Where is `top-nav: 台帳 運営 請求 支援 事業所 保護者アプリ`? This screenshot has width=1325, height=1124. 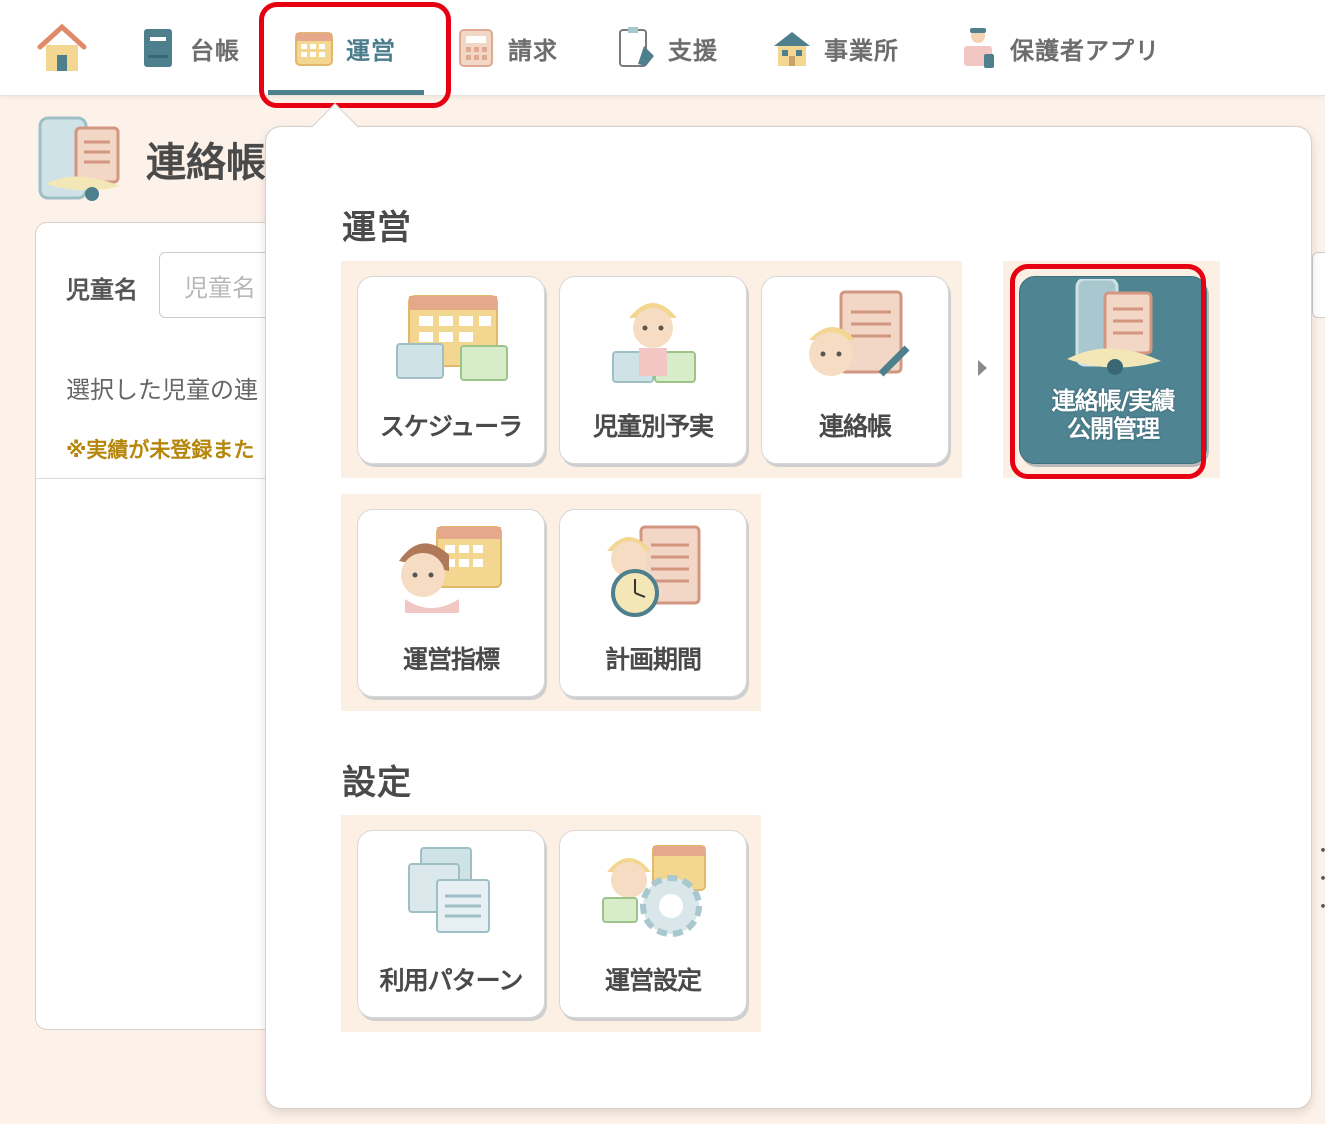 top-nav: 台帳 運営 請求 支援 事業所 保護者アプリ is located at coordinates (662, 48).